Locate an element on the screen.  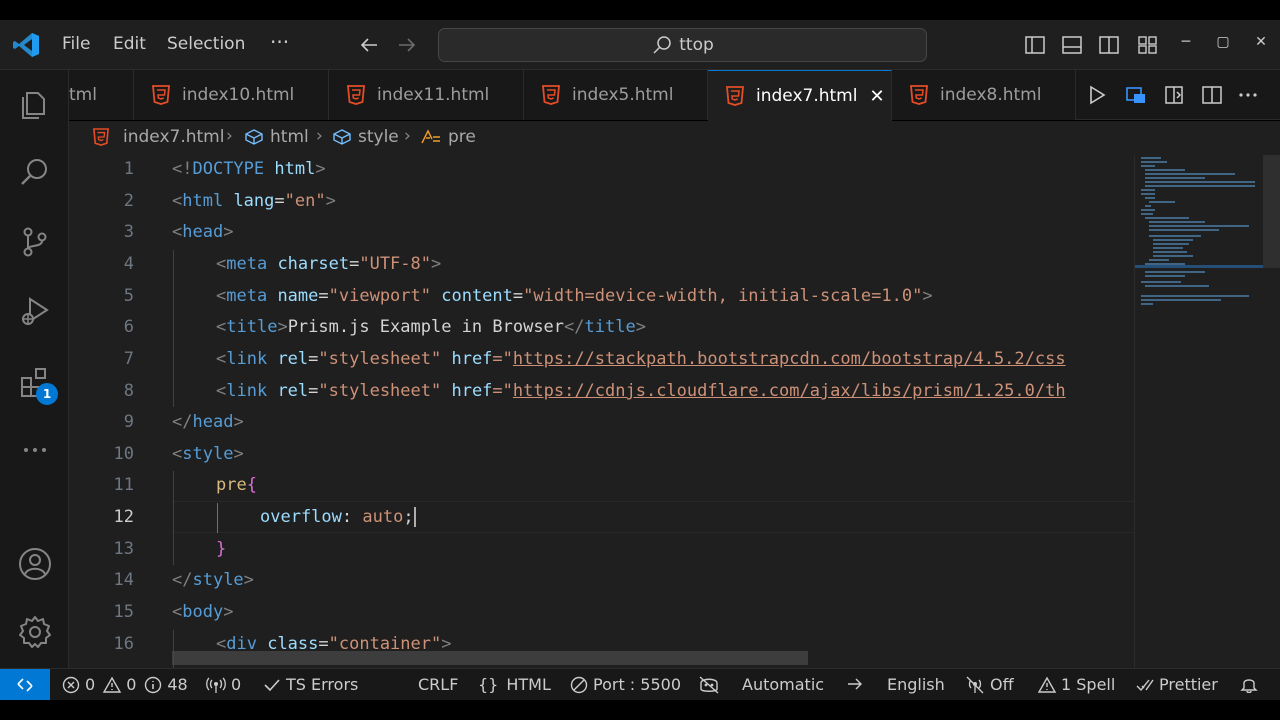
line-number: 5 is located at coordinates (128, 296).